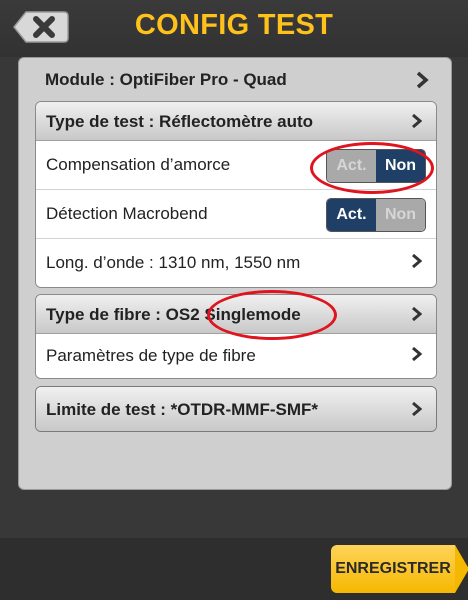  I want to click on test-type-label: Type de test : Réflectomètre auto, so click(180, 121).